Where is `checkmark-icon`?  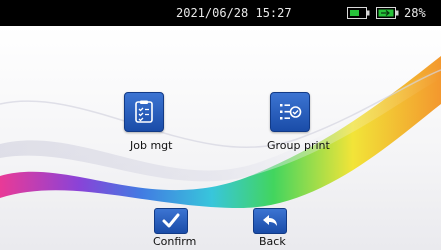 checkmark-icon is located at coordinates (171, 220).